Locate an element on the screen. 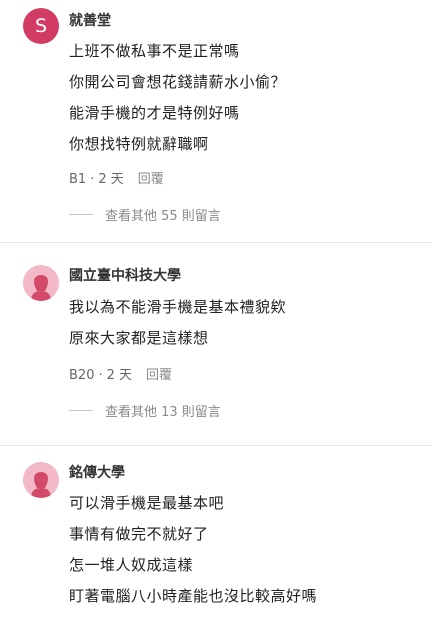 Image resolution: width=432 pixels, height=618 pixels. comment-body: 我以為不能滑手機是基本禮貌欸 原來大家都是這樣想 is located at coordinates (177, 323).